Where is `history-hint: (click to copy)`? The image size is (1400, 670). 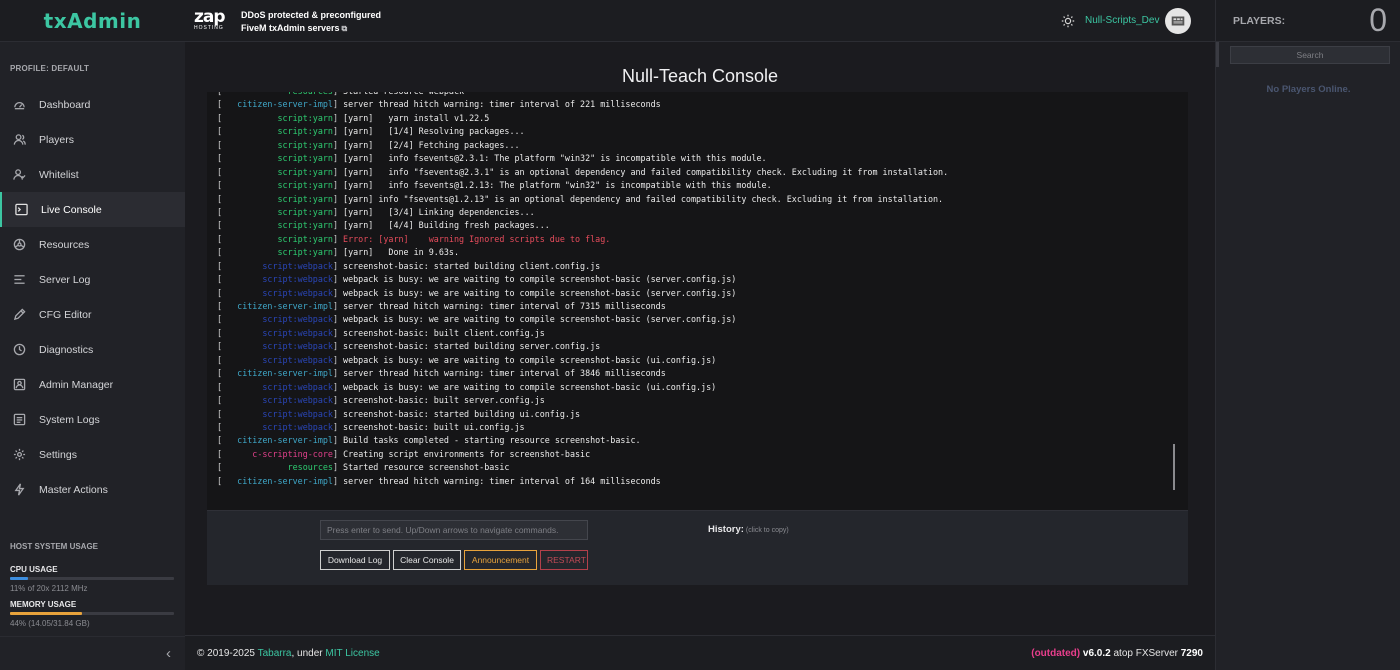
history-hint: (click to copy) is located at coordinates (767, 530).